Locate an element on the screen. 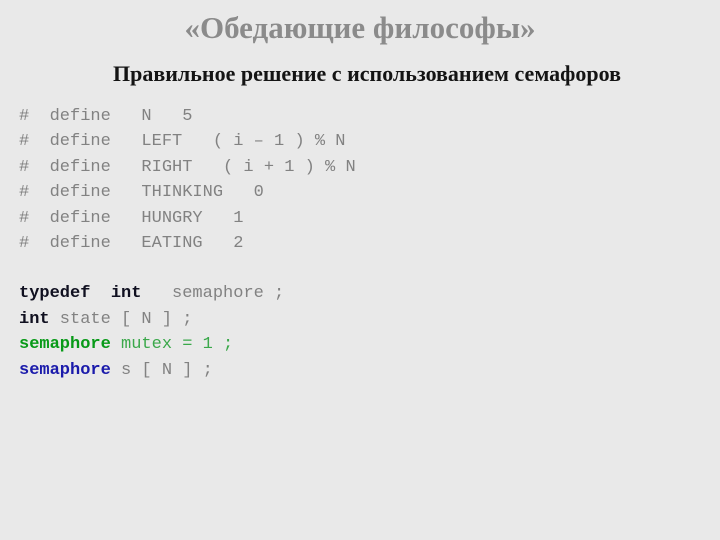  code-line: # define RIGHT ( i + 1 ) % N is located at coordinates (349, 167).